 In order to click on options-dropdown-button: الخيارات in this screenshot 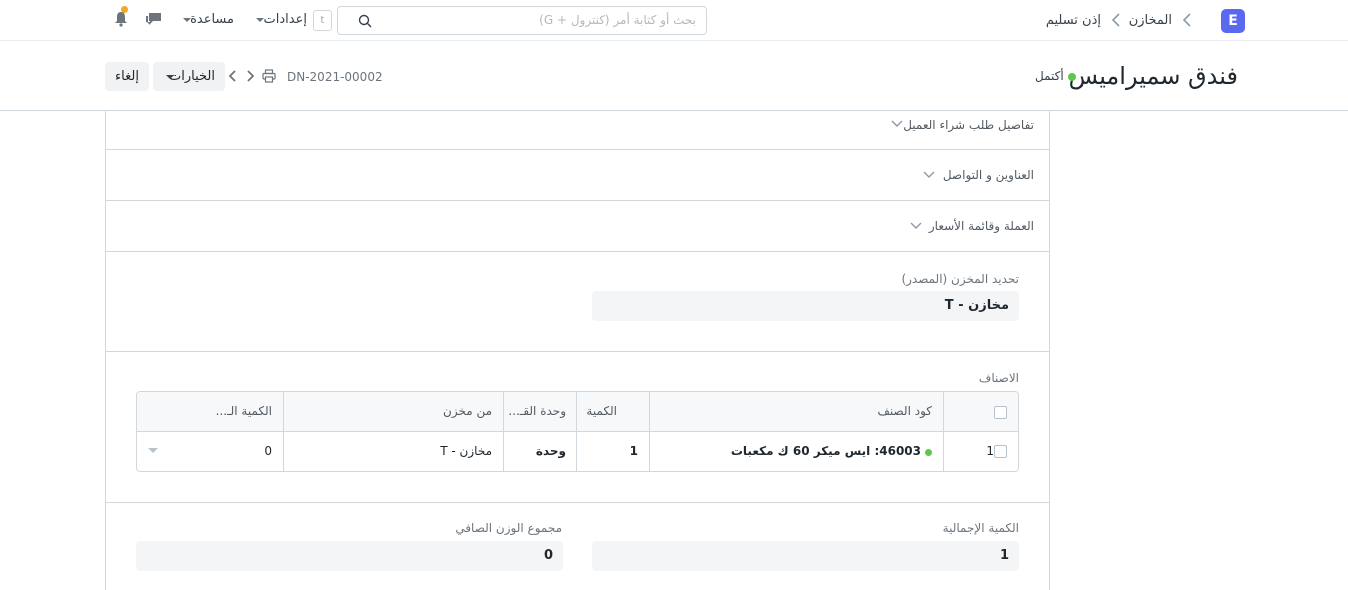, I will do `click(189, 76)`.